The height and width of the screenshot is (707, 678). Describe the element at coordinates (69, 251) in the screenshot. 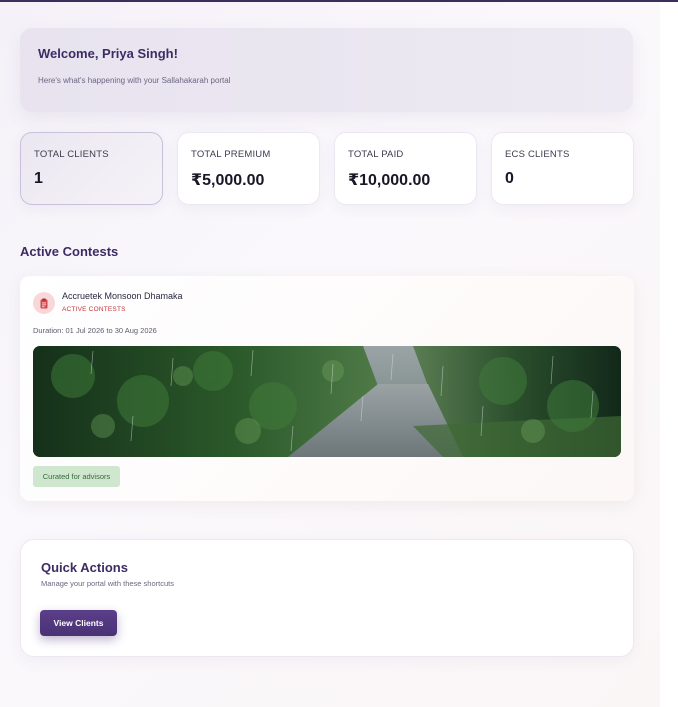

I see `active-contests-heading: Active Contests` at that location.